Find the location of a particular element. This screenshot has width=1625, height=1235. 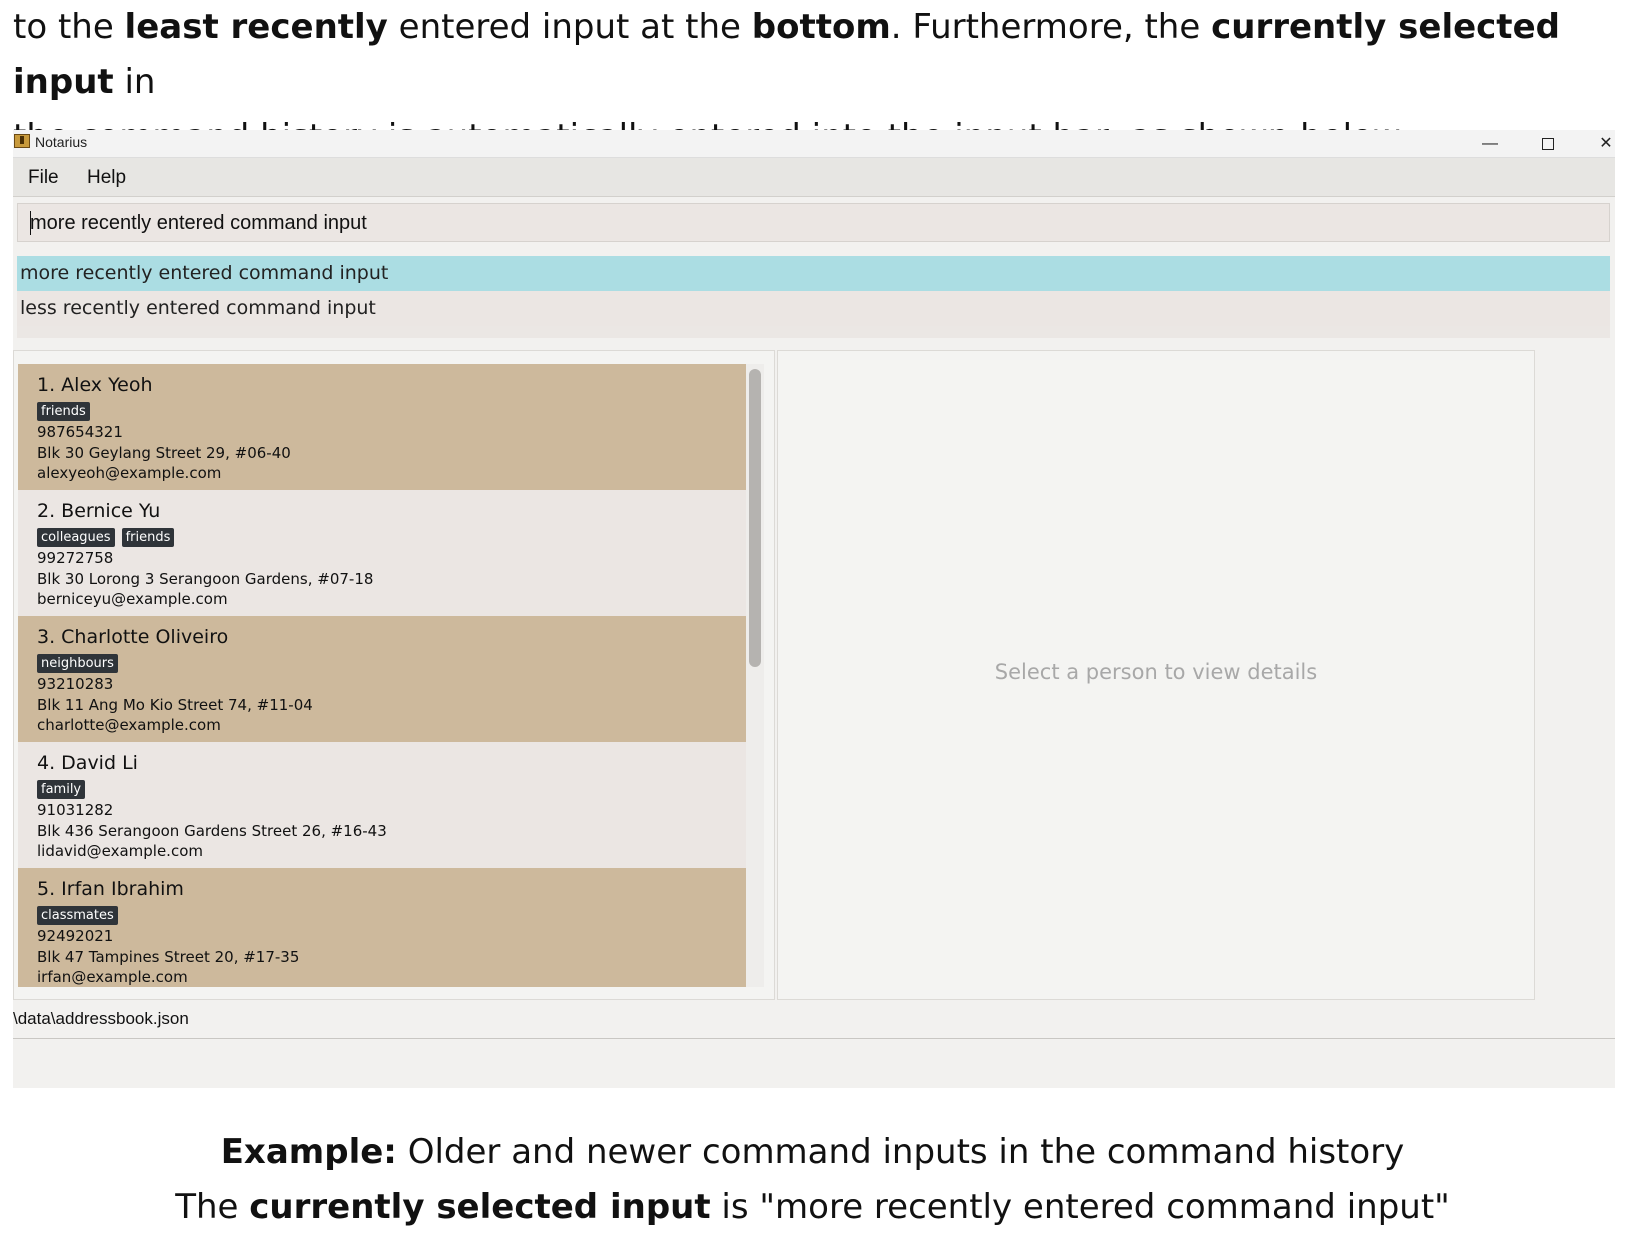

tag-label: neighbours is located at coordinates (77, 663).